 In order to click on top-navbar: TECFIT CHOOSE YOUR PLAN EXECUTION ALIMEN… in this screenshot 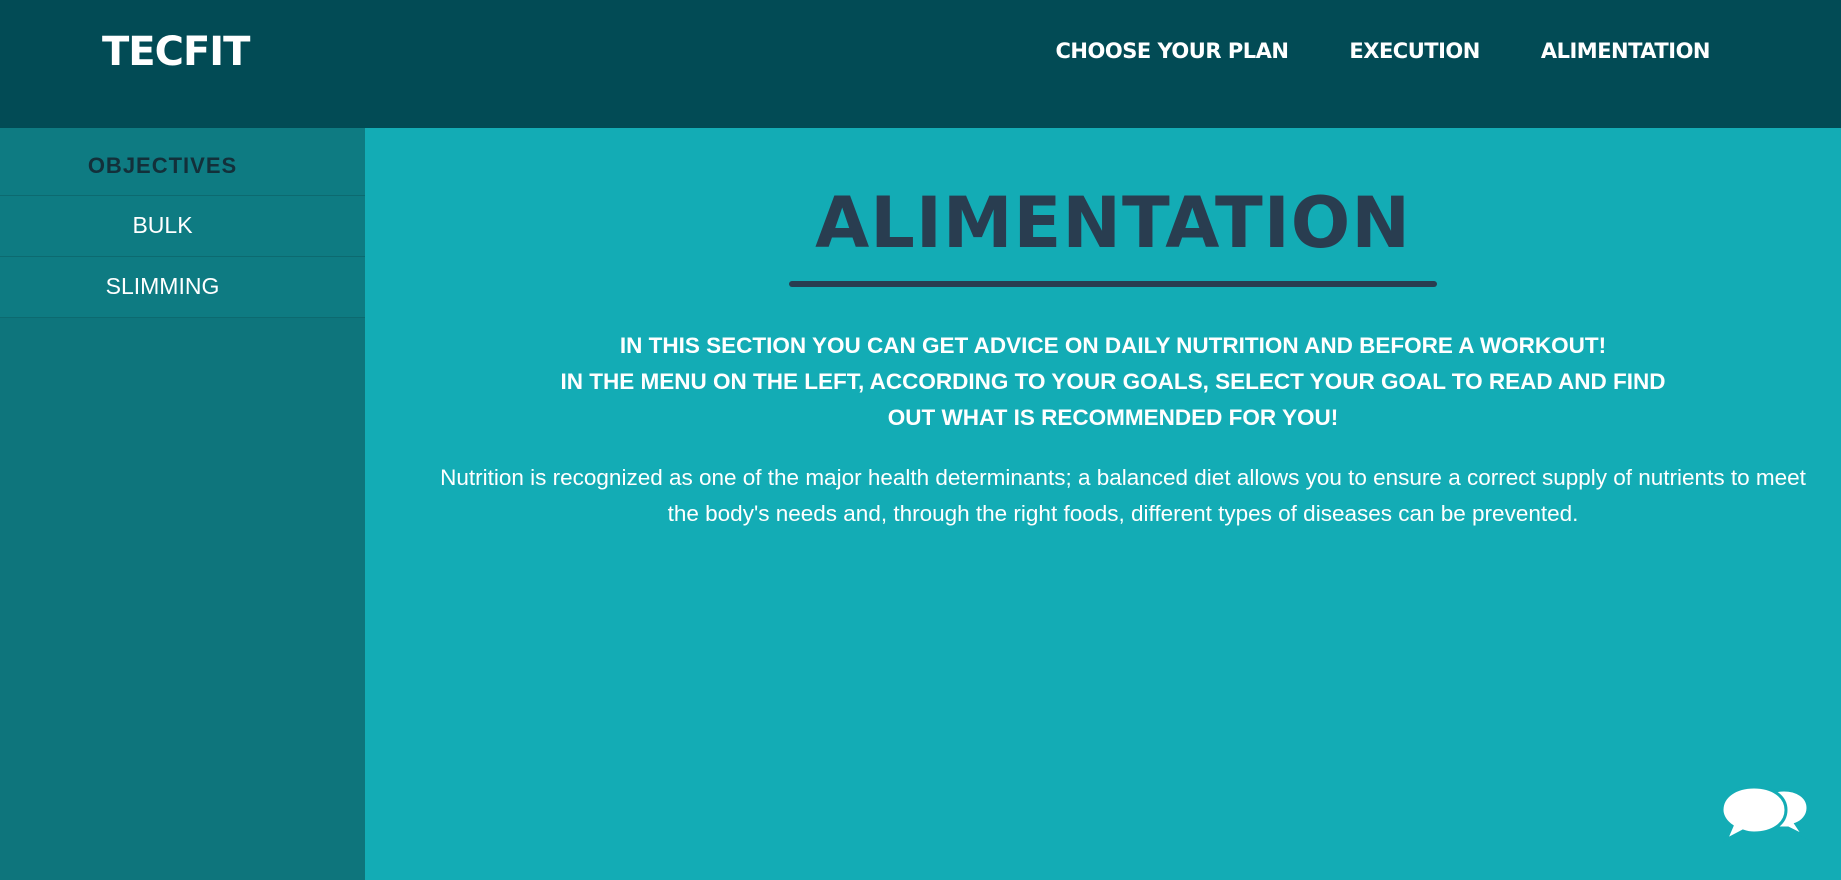, I will do `click(920, 64)`.